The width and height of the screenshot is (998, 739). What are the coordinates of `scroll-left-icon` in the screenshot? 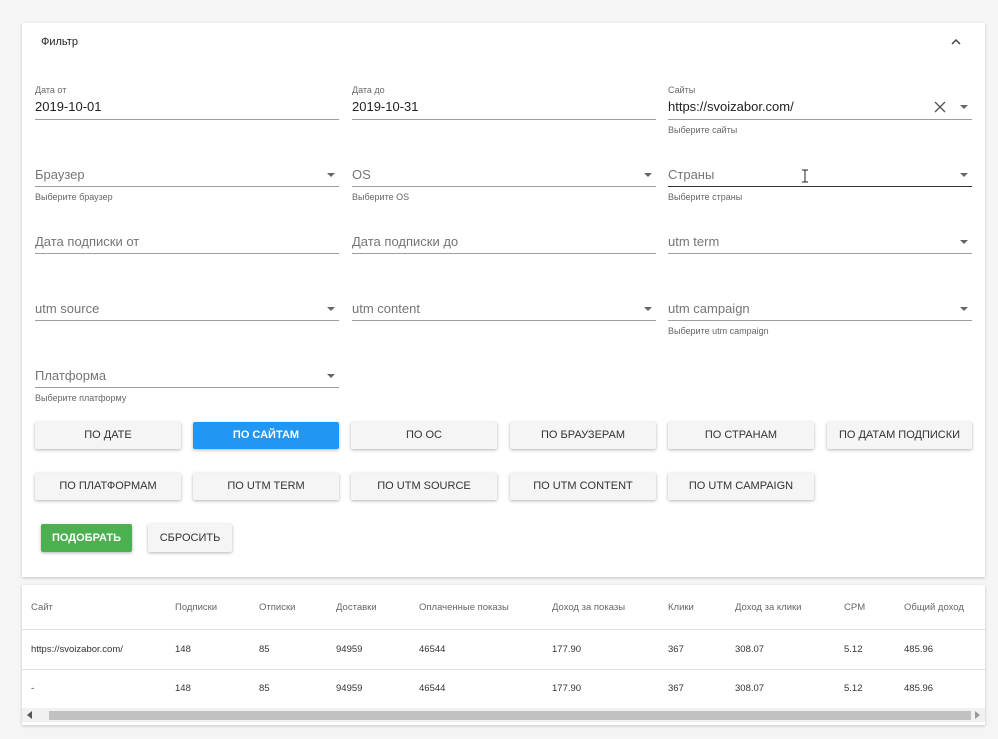 It's located at (29, 715).